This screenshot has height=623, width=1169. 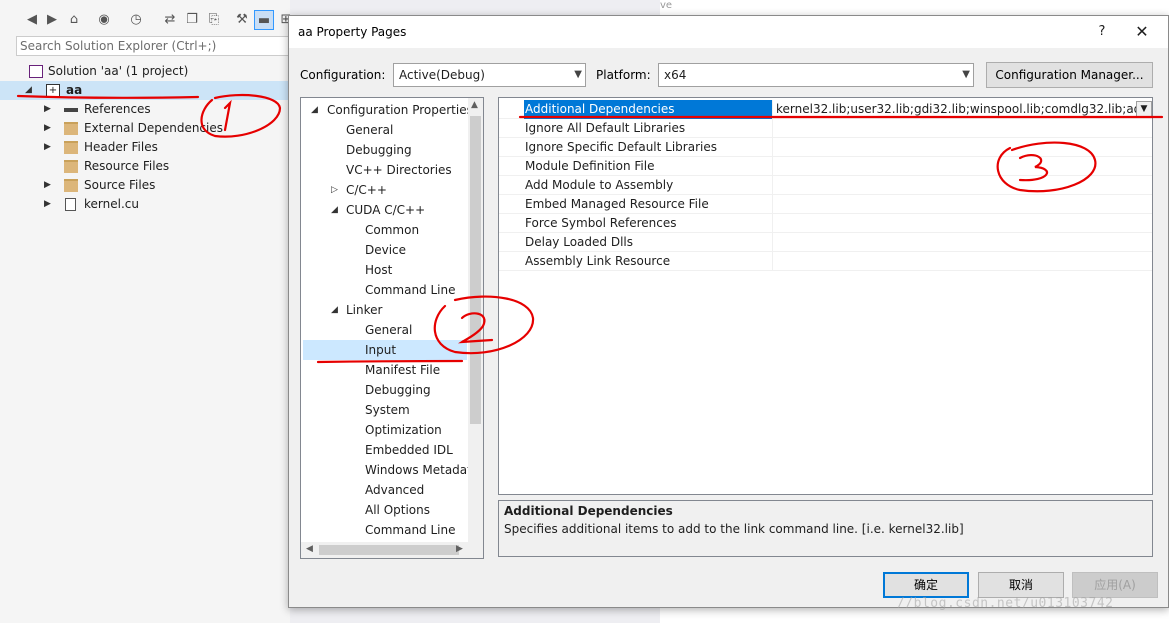 What do you see at coordinates (108, 96) in the screenshot?
I see `annotation-underline-project` at bounding box center [108, 96].